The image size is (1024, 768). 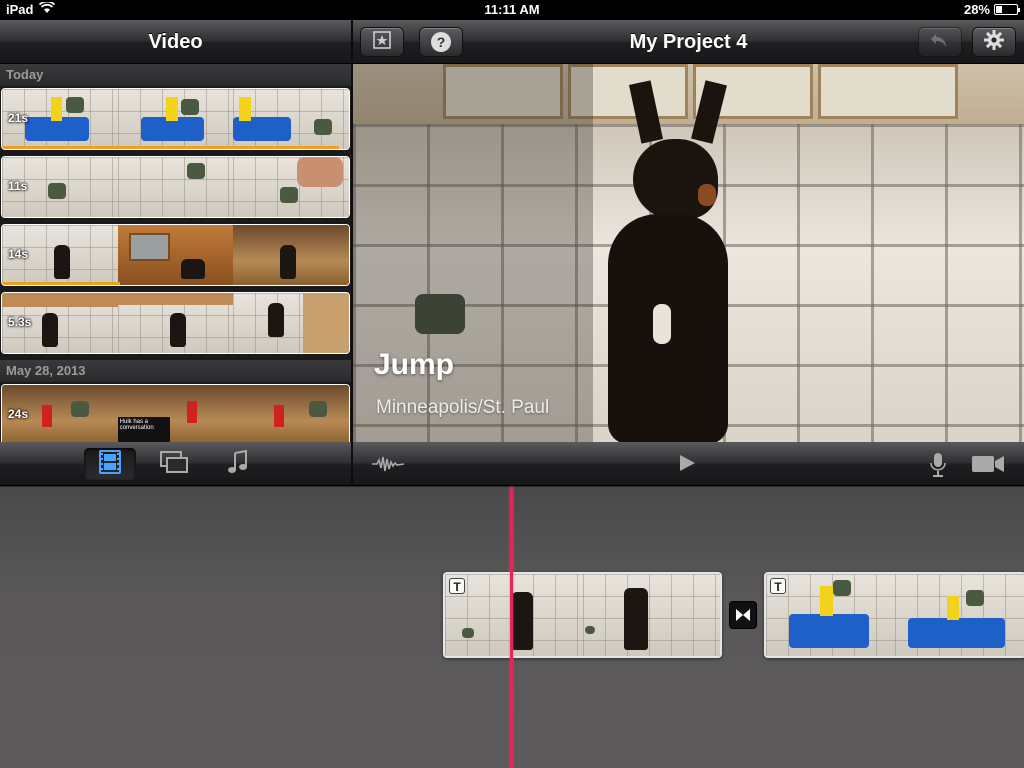 I want to click on viewer-toolbar, so click(x=688, y=464).